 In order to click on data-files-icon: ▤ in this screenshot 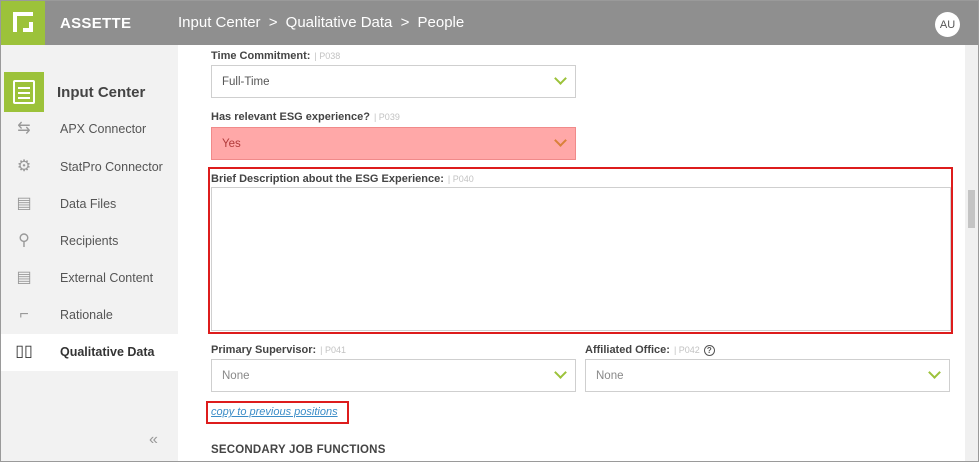, I will do `click(24, 203)`.